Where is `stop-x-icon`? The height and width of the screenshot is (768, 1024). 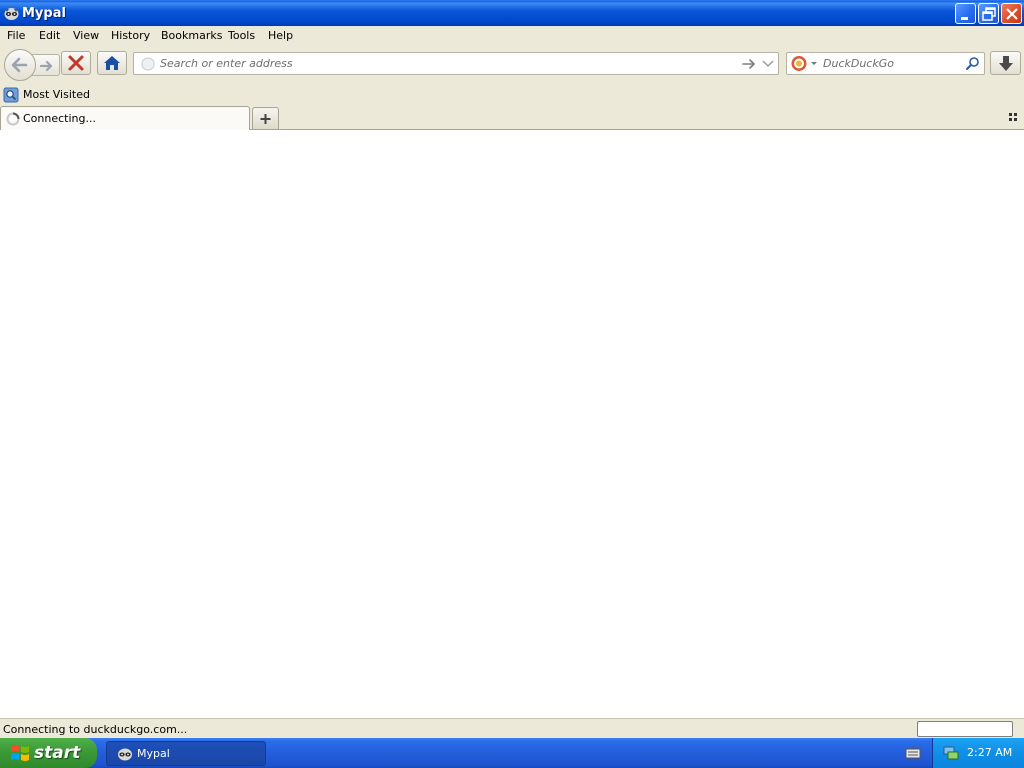 stop-x-icon is located at coordinates (76, 63).